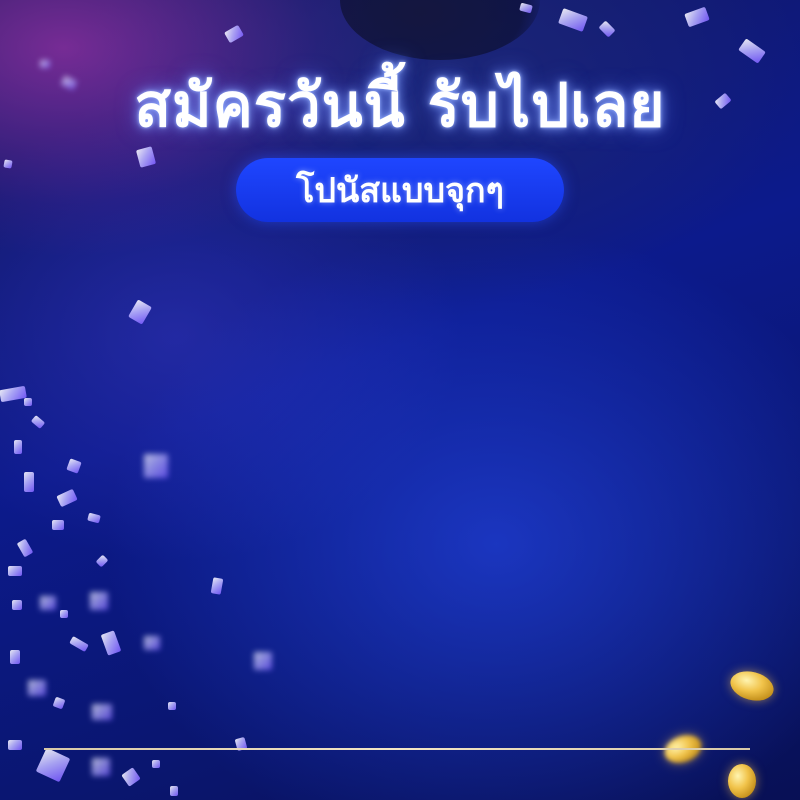 The height and width of the screenshot is (800, 800). I want to click on headline: สมัครวันนี้ รับไปเลย, so click(400, 106).